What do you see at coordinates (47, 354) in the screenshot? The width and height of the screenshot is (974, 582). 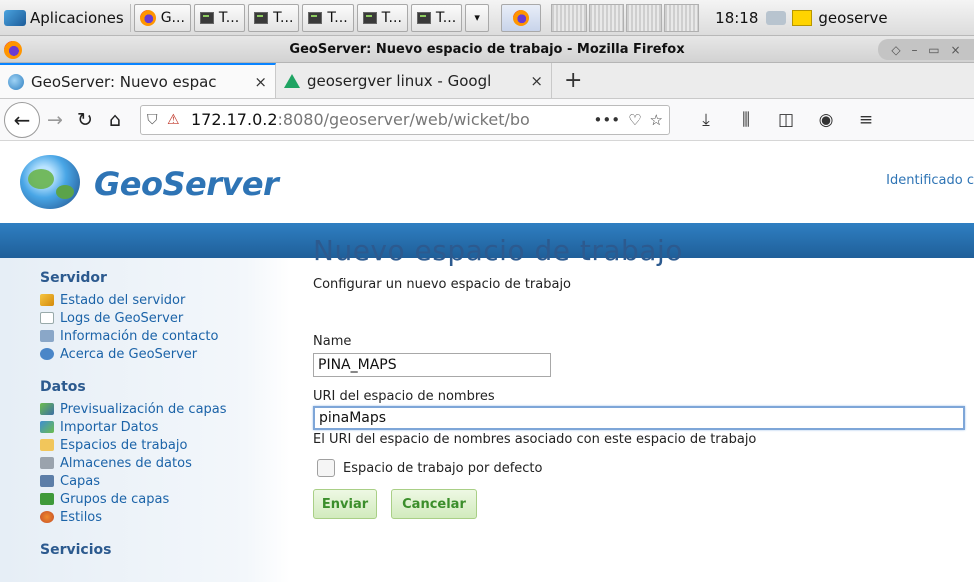 I see `info-icon` at bounding box center [47, 354].